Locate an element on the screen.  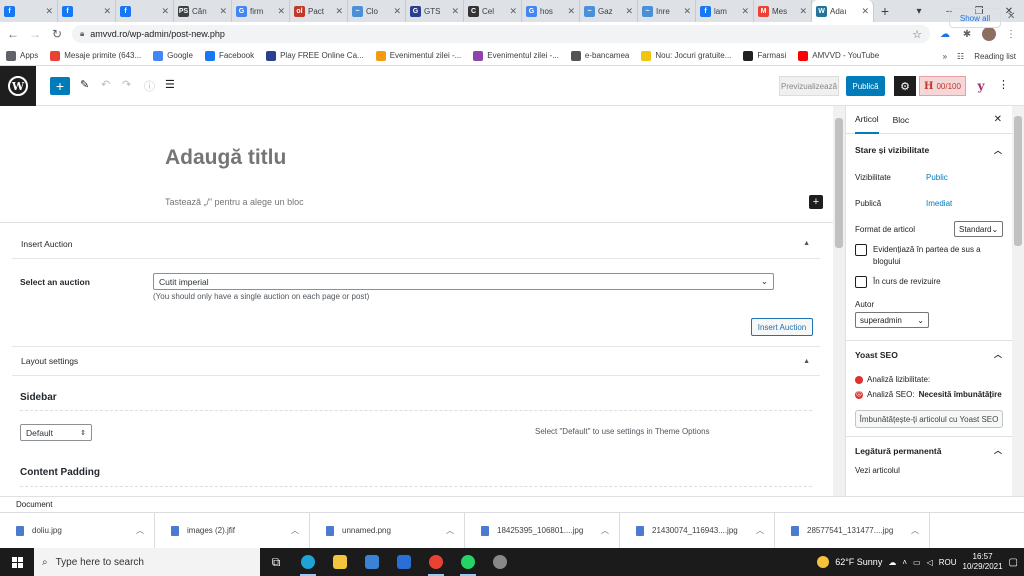
preview-button: Previzualizează is located at coordinates (809, 86).